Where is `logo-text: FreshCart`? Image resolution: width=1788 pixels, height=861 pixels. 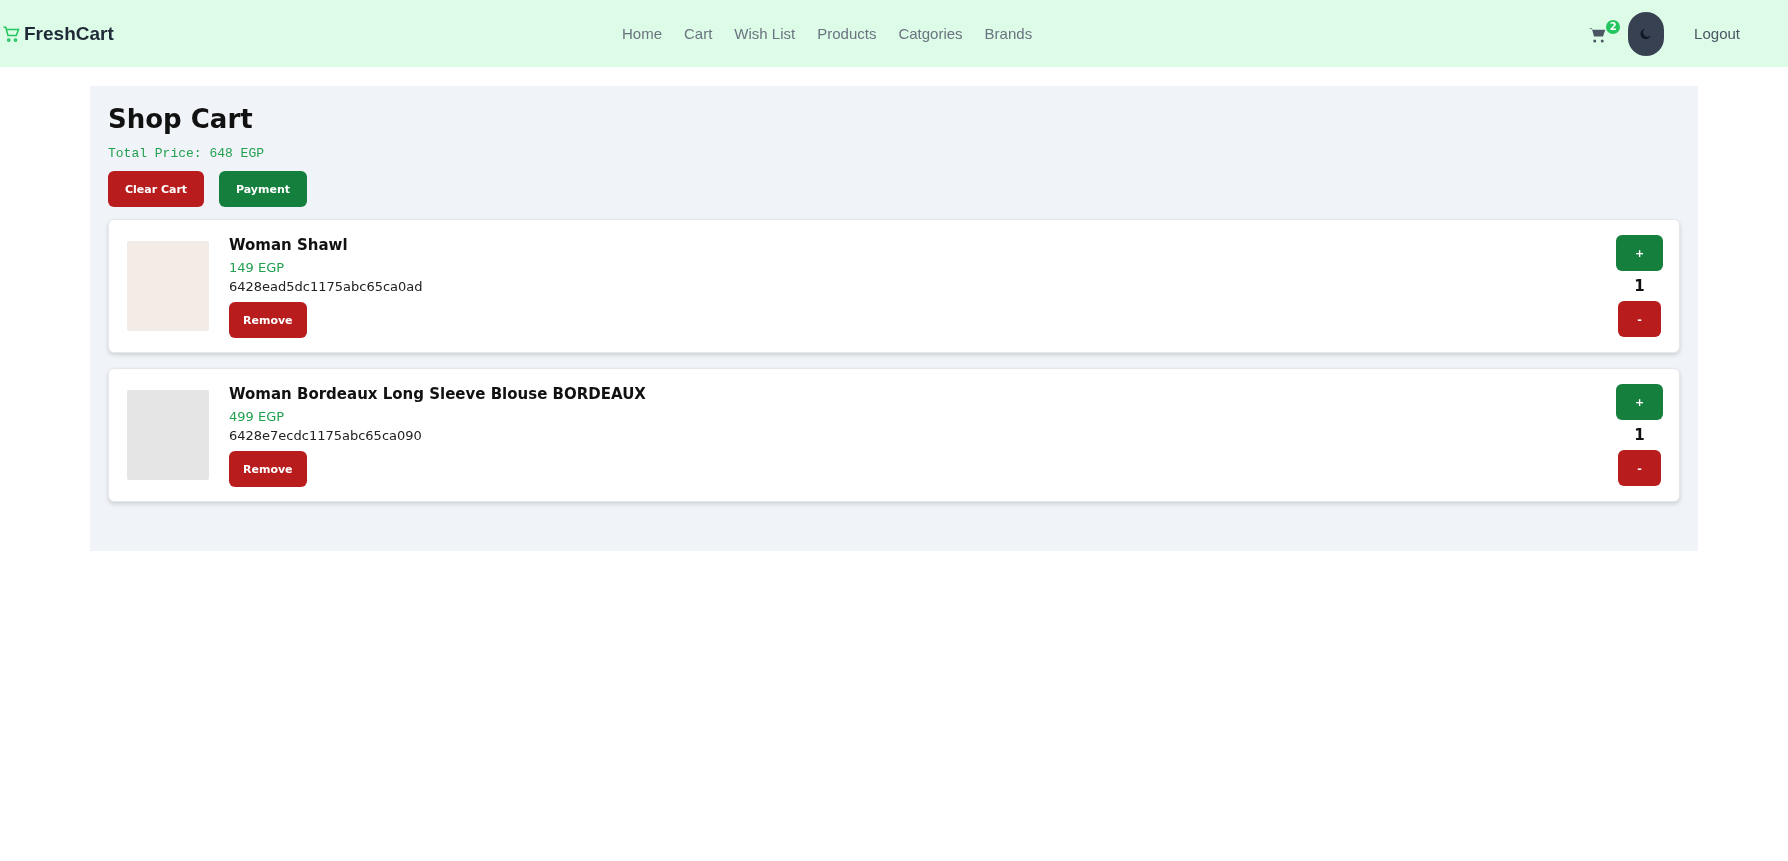
logo-text: FreshCart is located at coordinates (69, 33).